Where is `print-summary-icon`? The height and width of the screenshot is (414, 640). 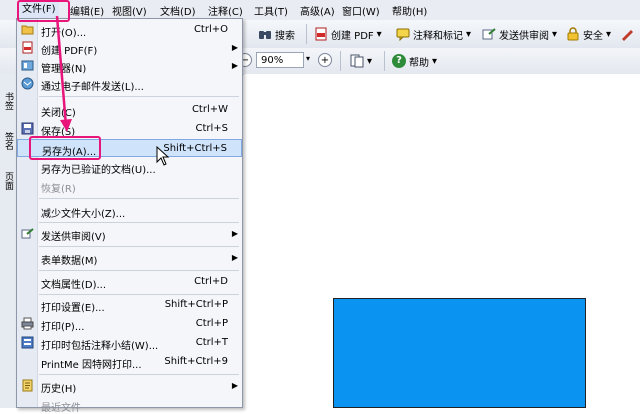 print-summary-icon is located at coordinates (27, 342).